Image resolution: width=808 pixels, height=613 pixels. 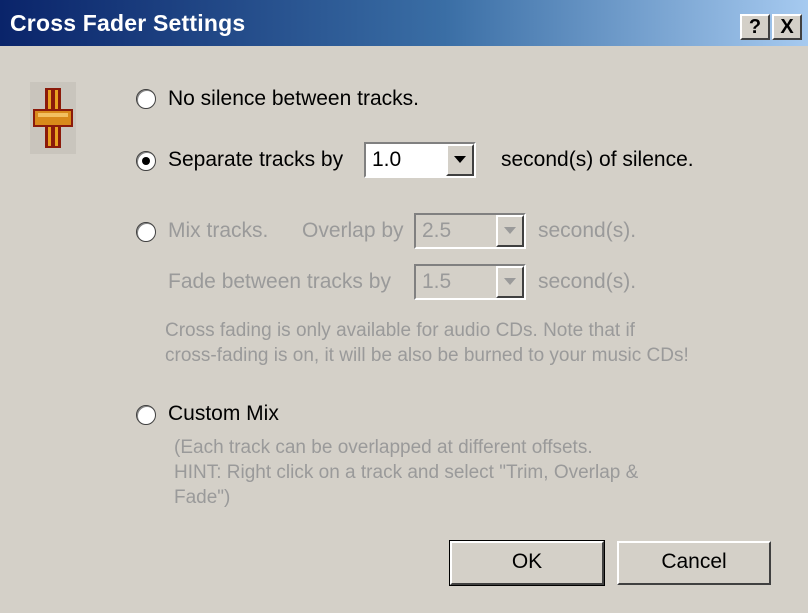 I want to click on separate-seconds-value: 1.0, so click(x=387, y=159).